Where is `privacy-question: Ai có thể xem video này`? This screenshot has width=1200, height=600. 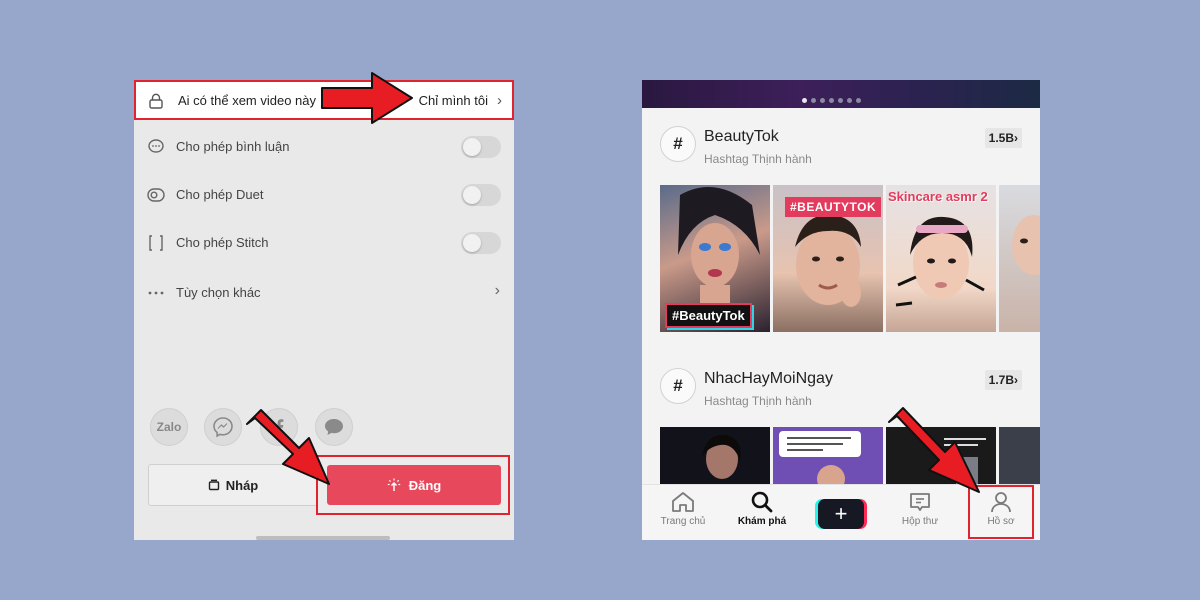
privacy-question: Ai có thể xem video này is located at coordinates (247, 100).